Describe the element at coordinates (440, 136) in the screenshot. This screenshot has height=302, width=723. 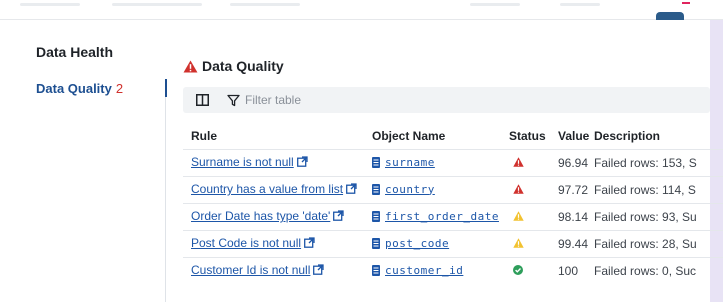
I see `column-header-object: Object Name` at that location.